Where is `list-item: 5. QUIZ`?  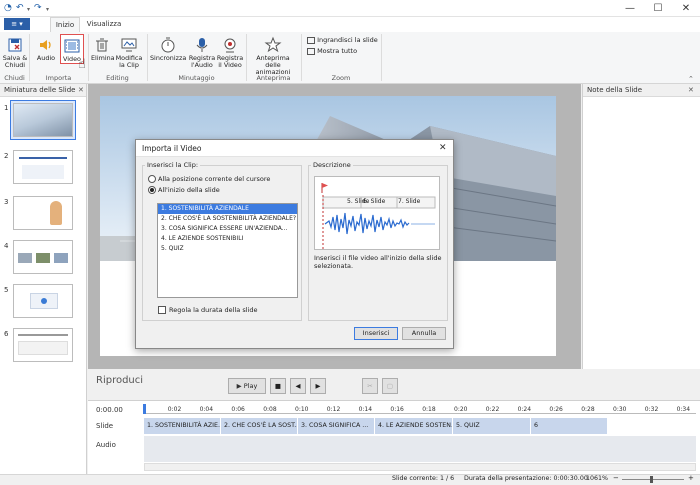 list-item: 5. QUIZ is located at coordinates (227, 249).